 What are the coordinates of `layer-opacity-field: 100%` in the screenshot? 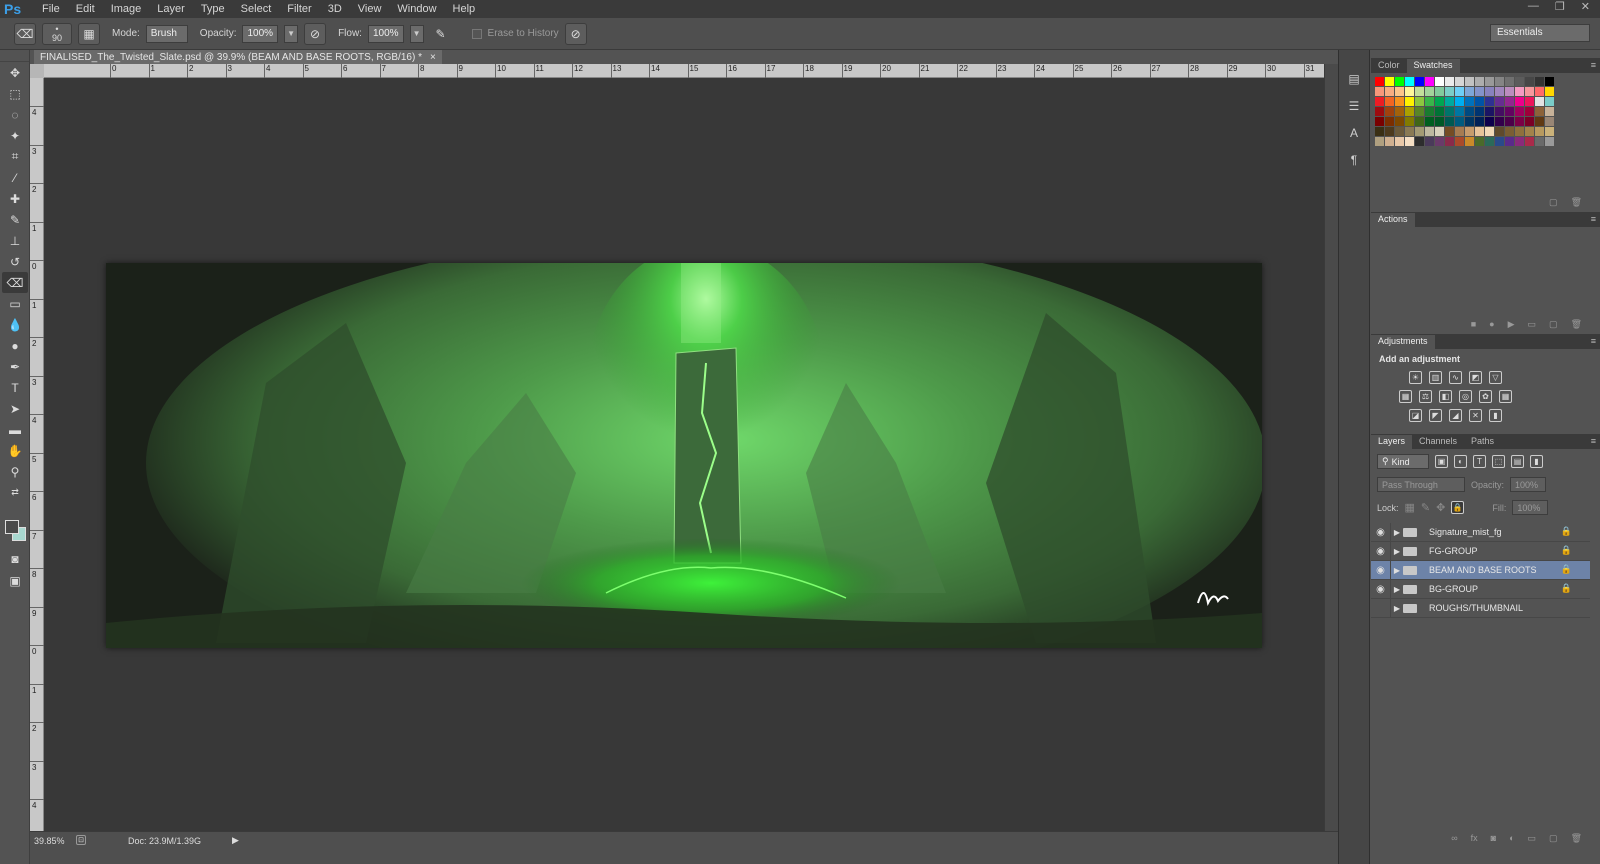 It's located at (1528, 484).